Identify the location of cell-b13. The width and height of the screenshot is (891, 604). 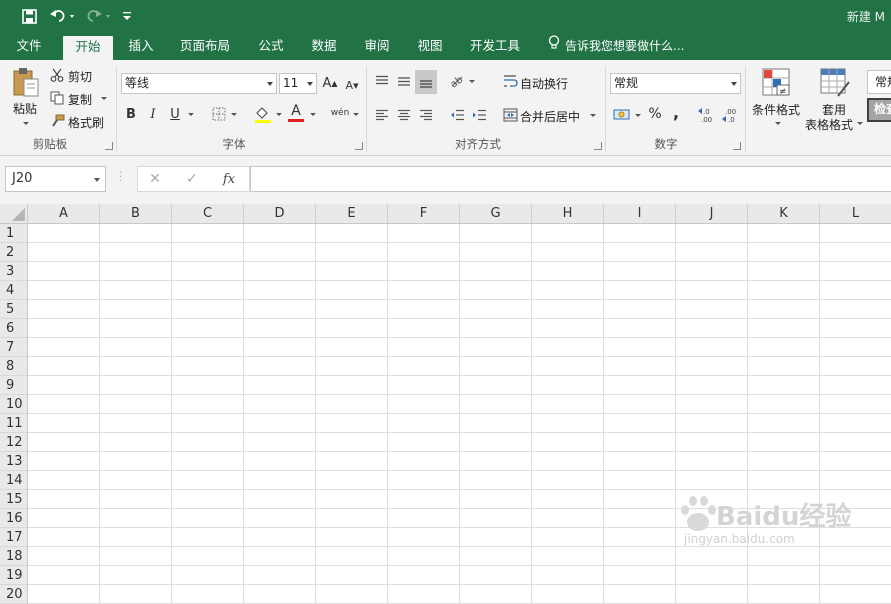
(136, 461).